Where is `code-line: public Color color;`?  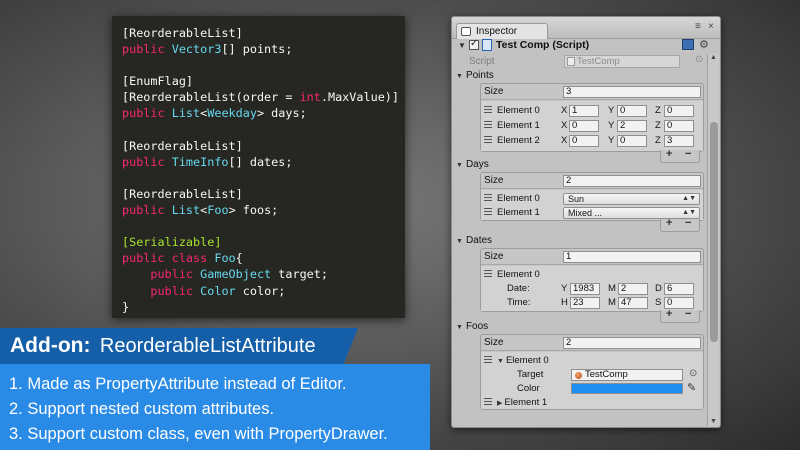
code-line: public Color color; is located at coordinates (263, 291).